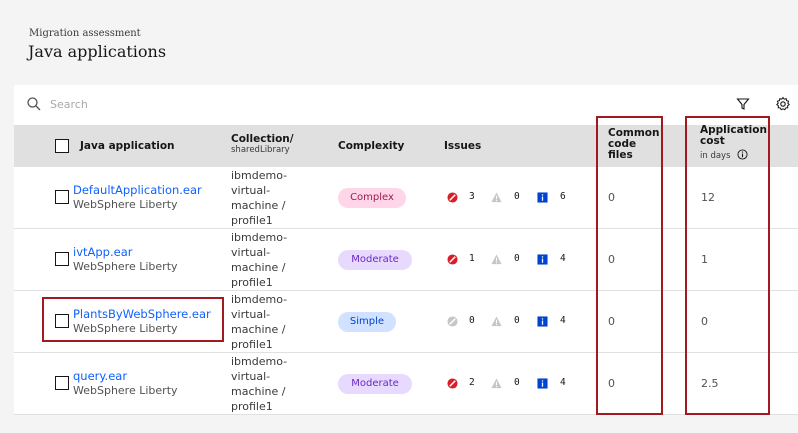 This screenshot has width=798, height=433. I want to click on critical-count: 2, so click(472, 382).